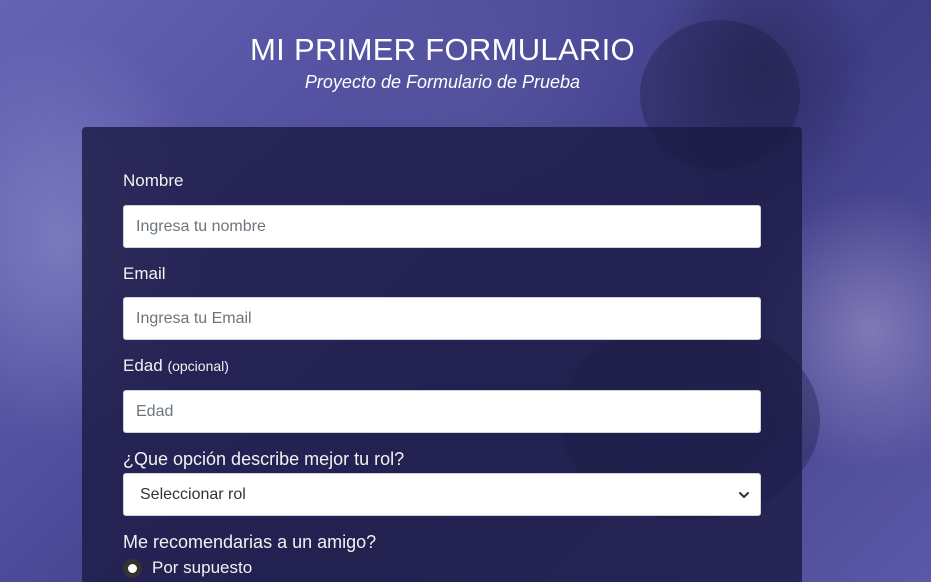 The image size is (931, 582). What do you see at coordinates (442, 181) in the screenshot?
I see `name-field-group: Nombre` at bounding box center [442, 181].